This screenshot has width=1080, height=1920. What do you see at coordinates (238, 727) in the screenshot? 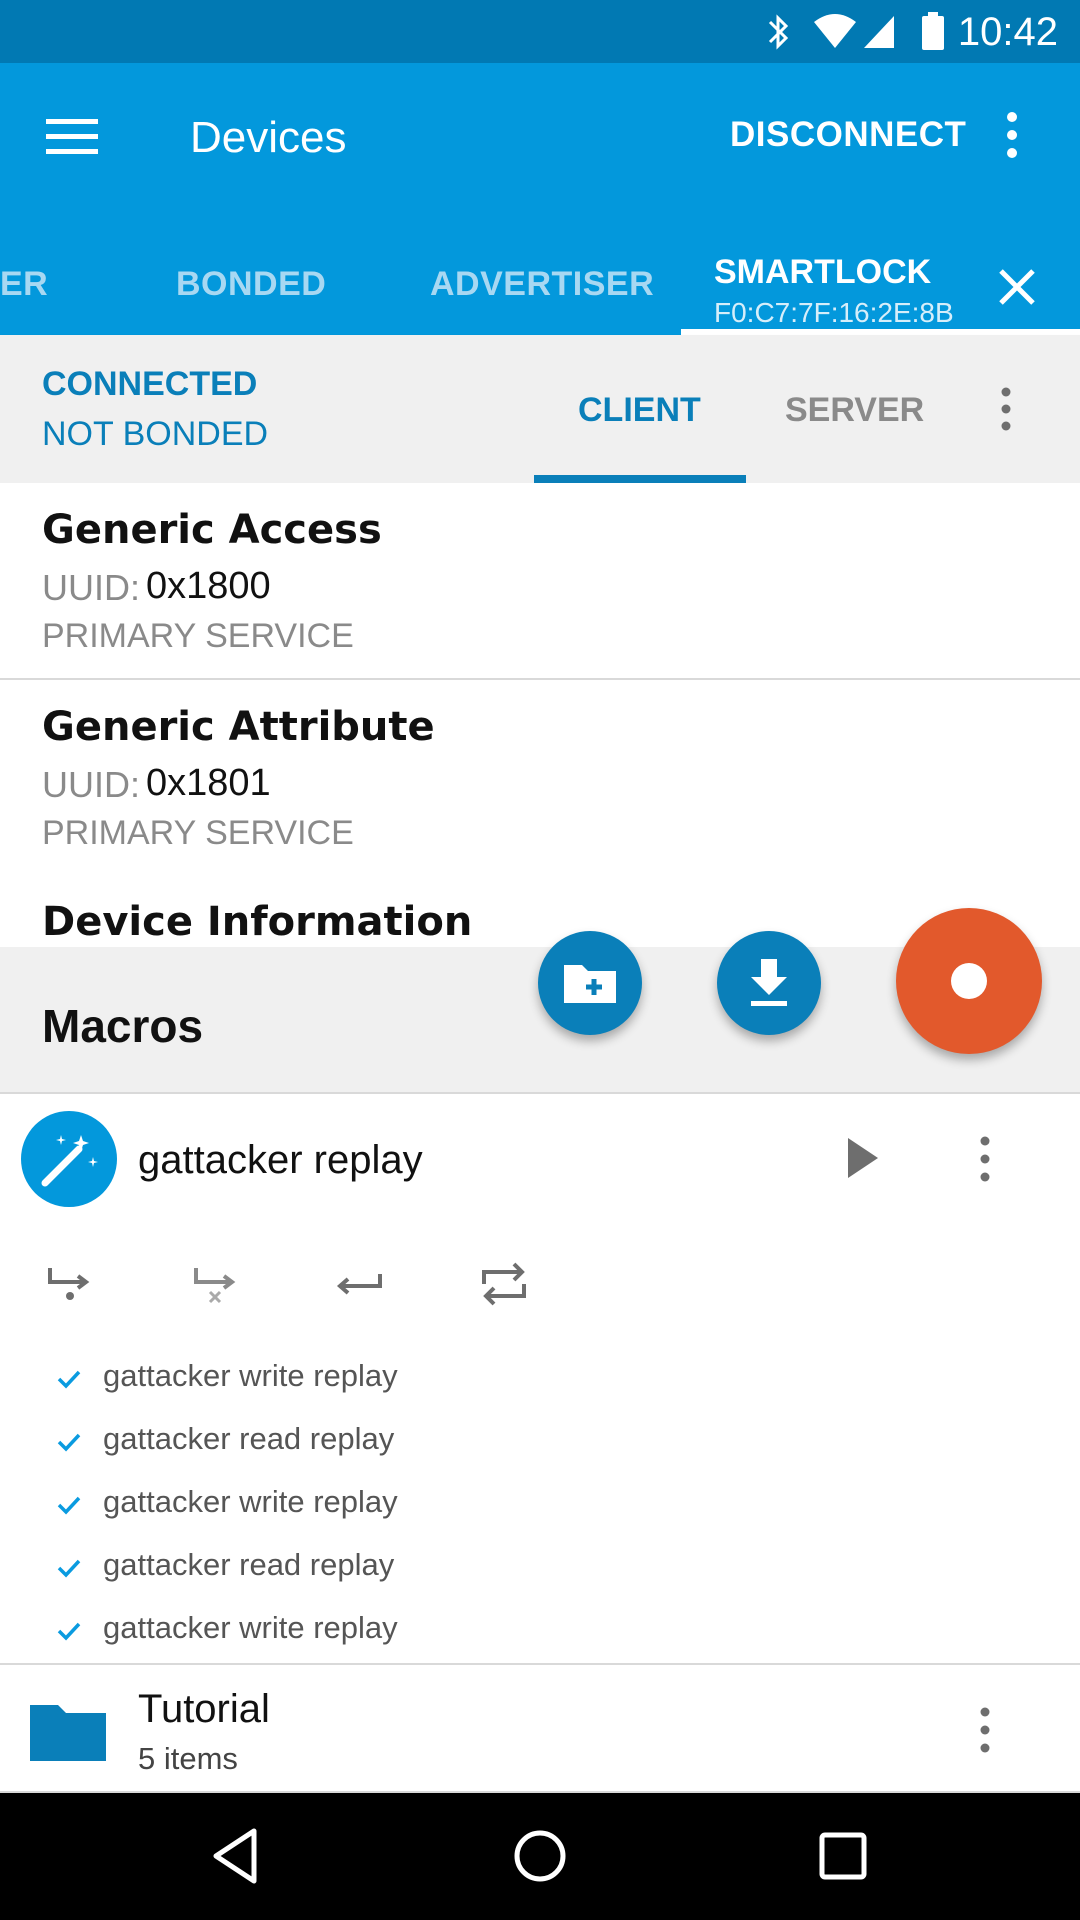
I see `service-name: Generic Attribute` at bounding box center [238, 727].